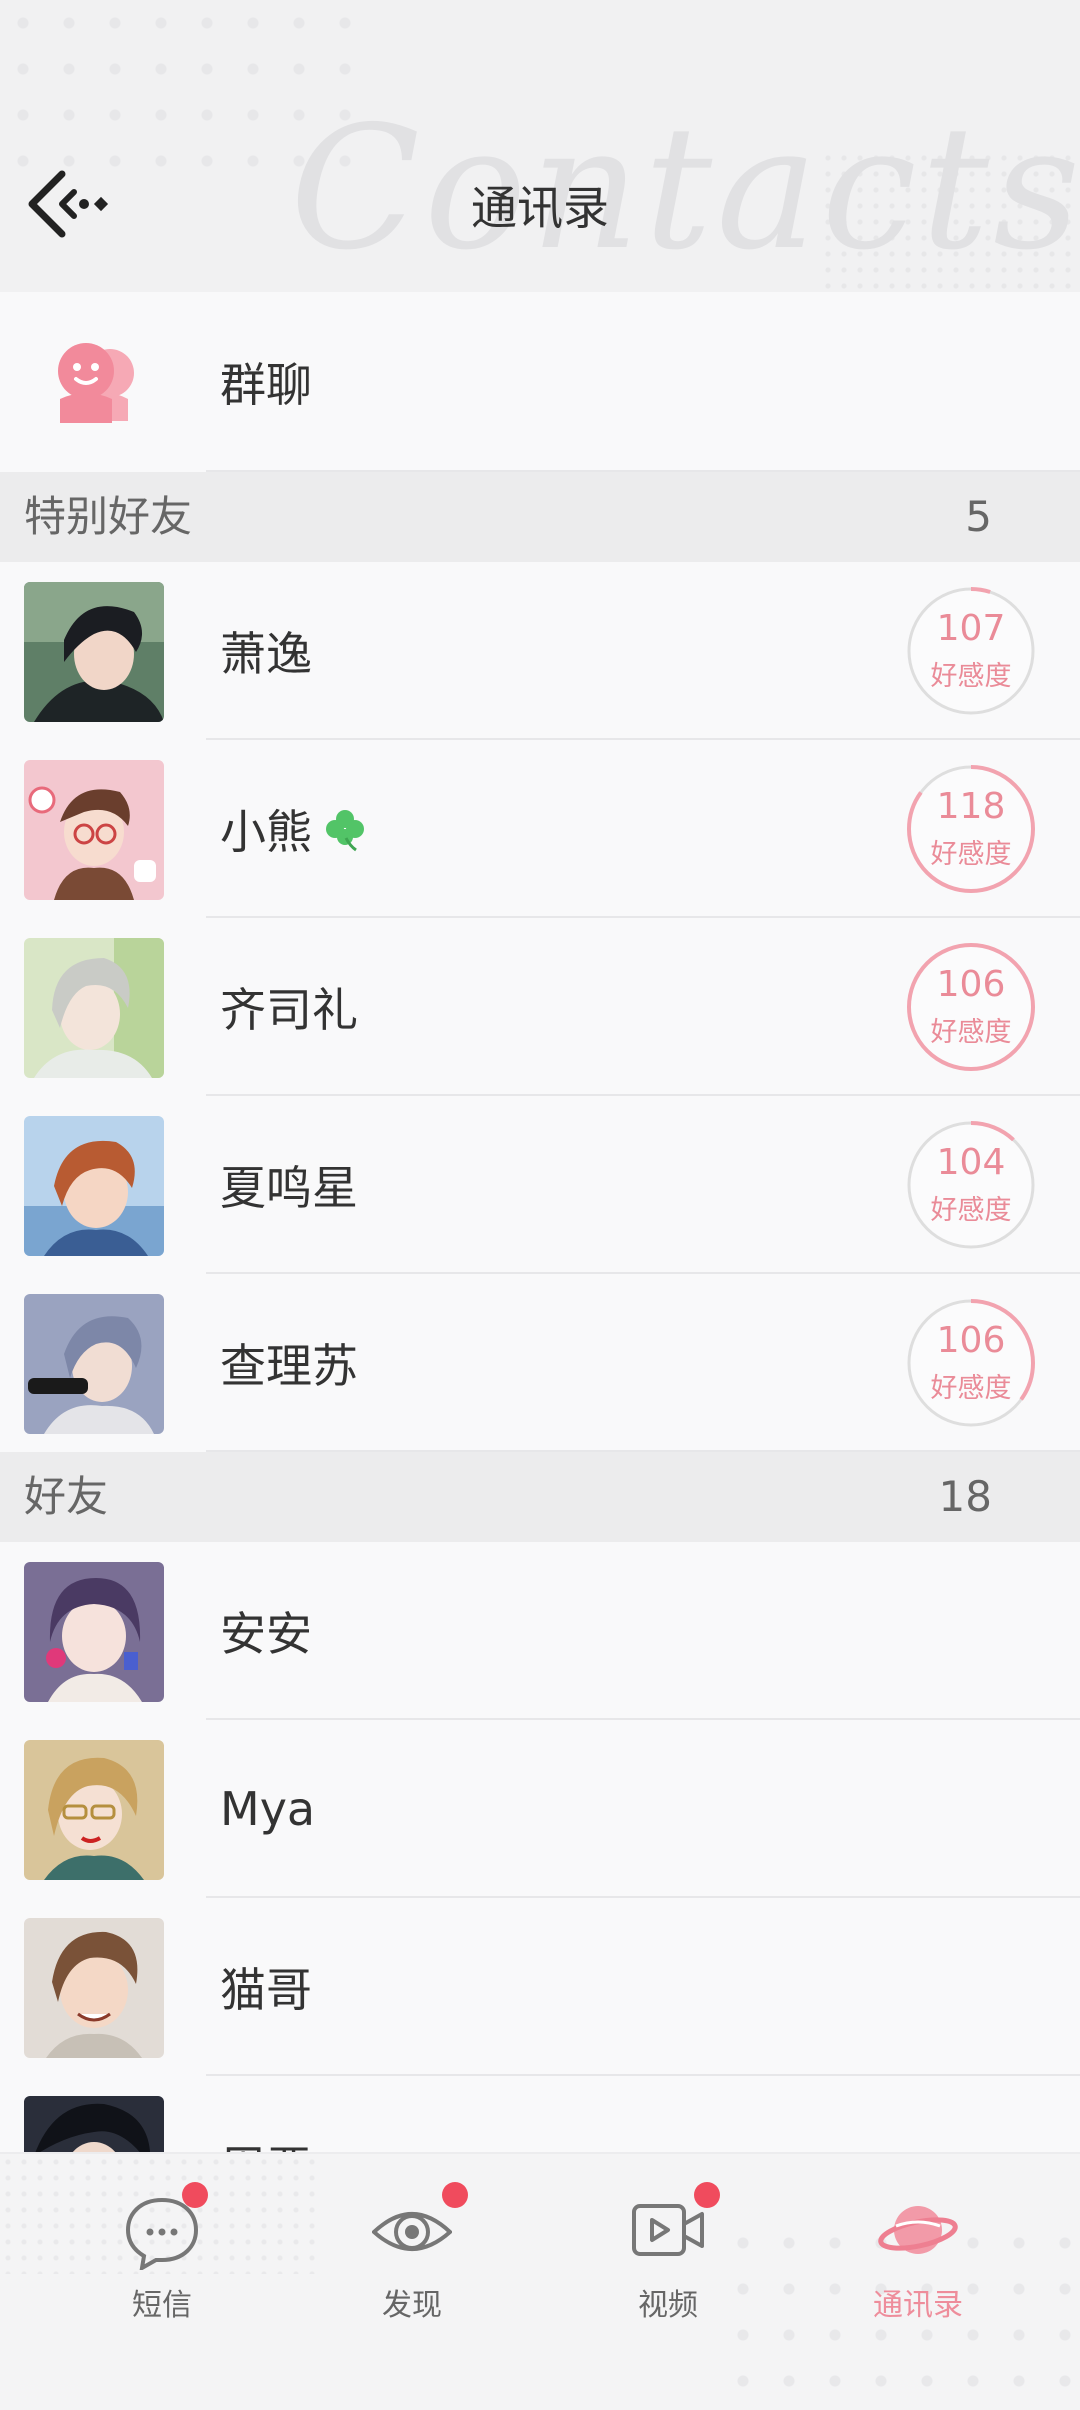 Image resolution: width=1080 pixels, height=2410 pixels. Describe the element at coordinates (540, 1185) in the screenshot. I see `contact-row-xiamingxing: 夏鸣星 104 好感度` at that location.